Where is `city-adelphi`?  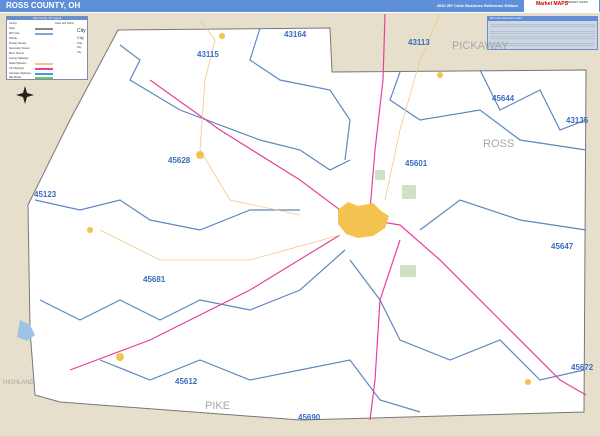
city-adelphi is located at coordinates (200, 155).